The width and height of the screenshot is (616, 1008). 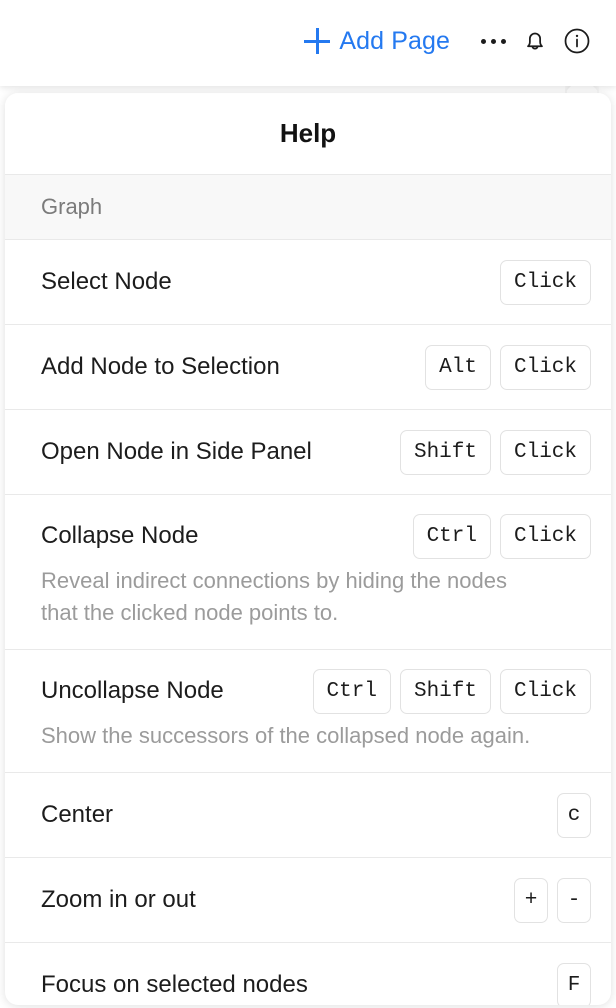 I want to click on shortcut-keys: F, so click(x=574, y=983).